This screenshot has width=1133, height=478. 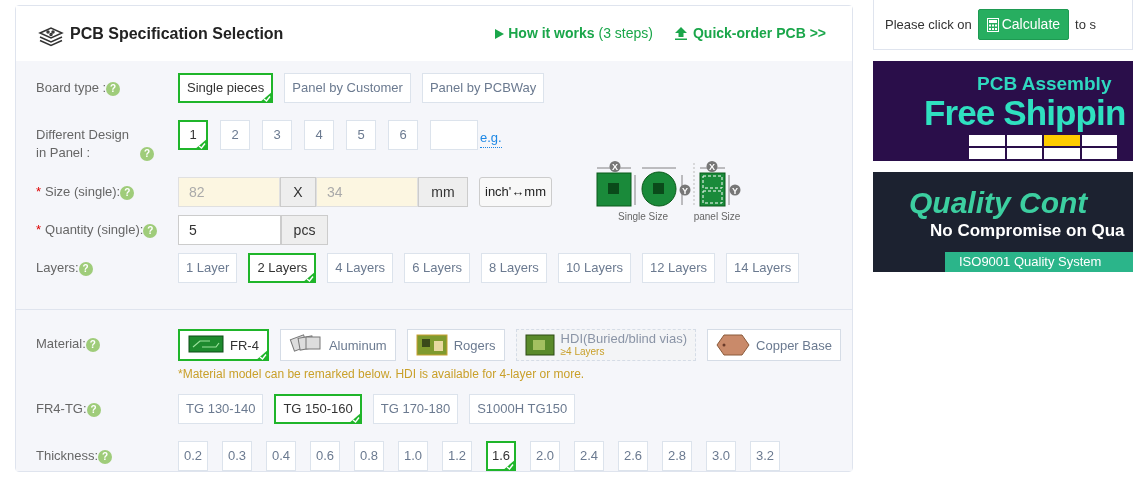 I want to click on option-button: TG 150-160, so click(x=318, y=409).